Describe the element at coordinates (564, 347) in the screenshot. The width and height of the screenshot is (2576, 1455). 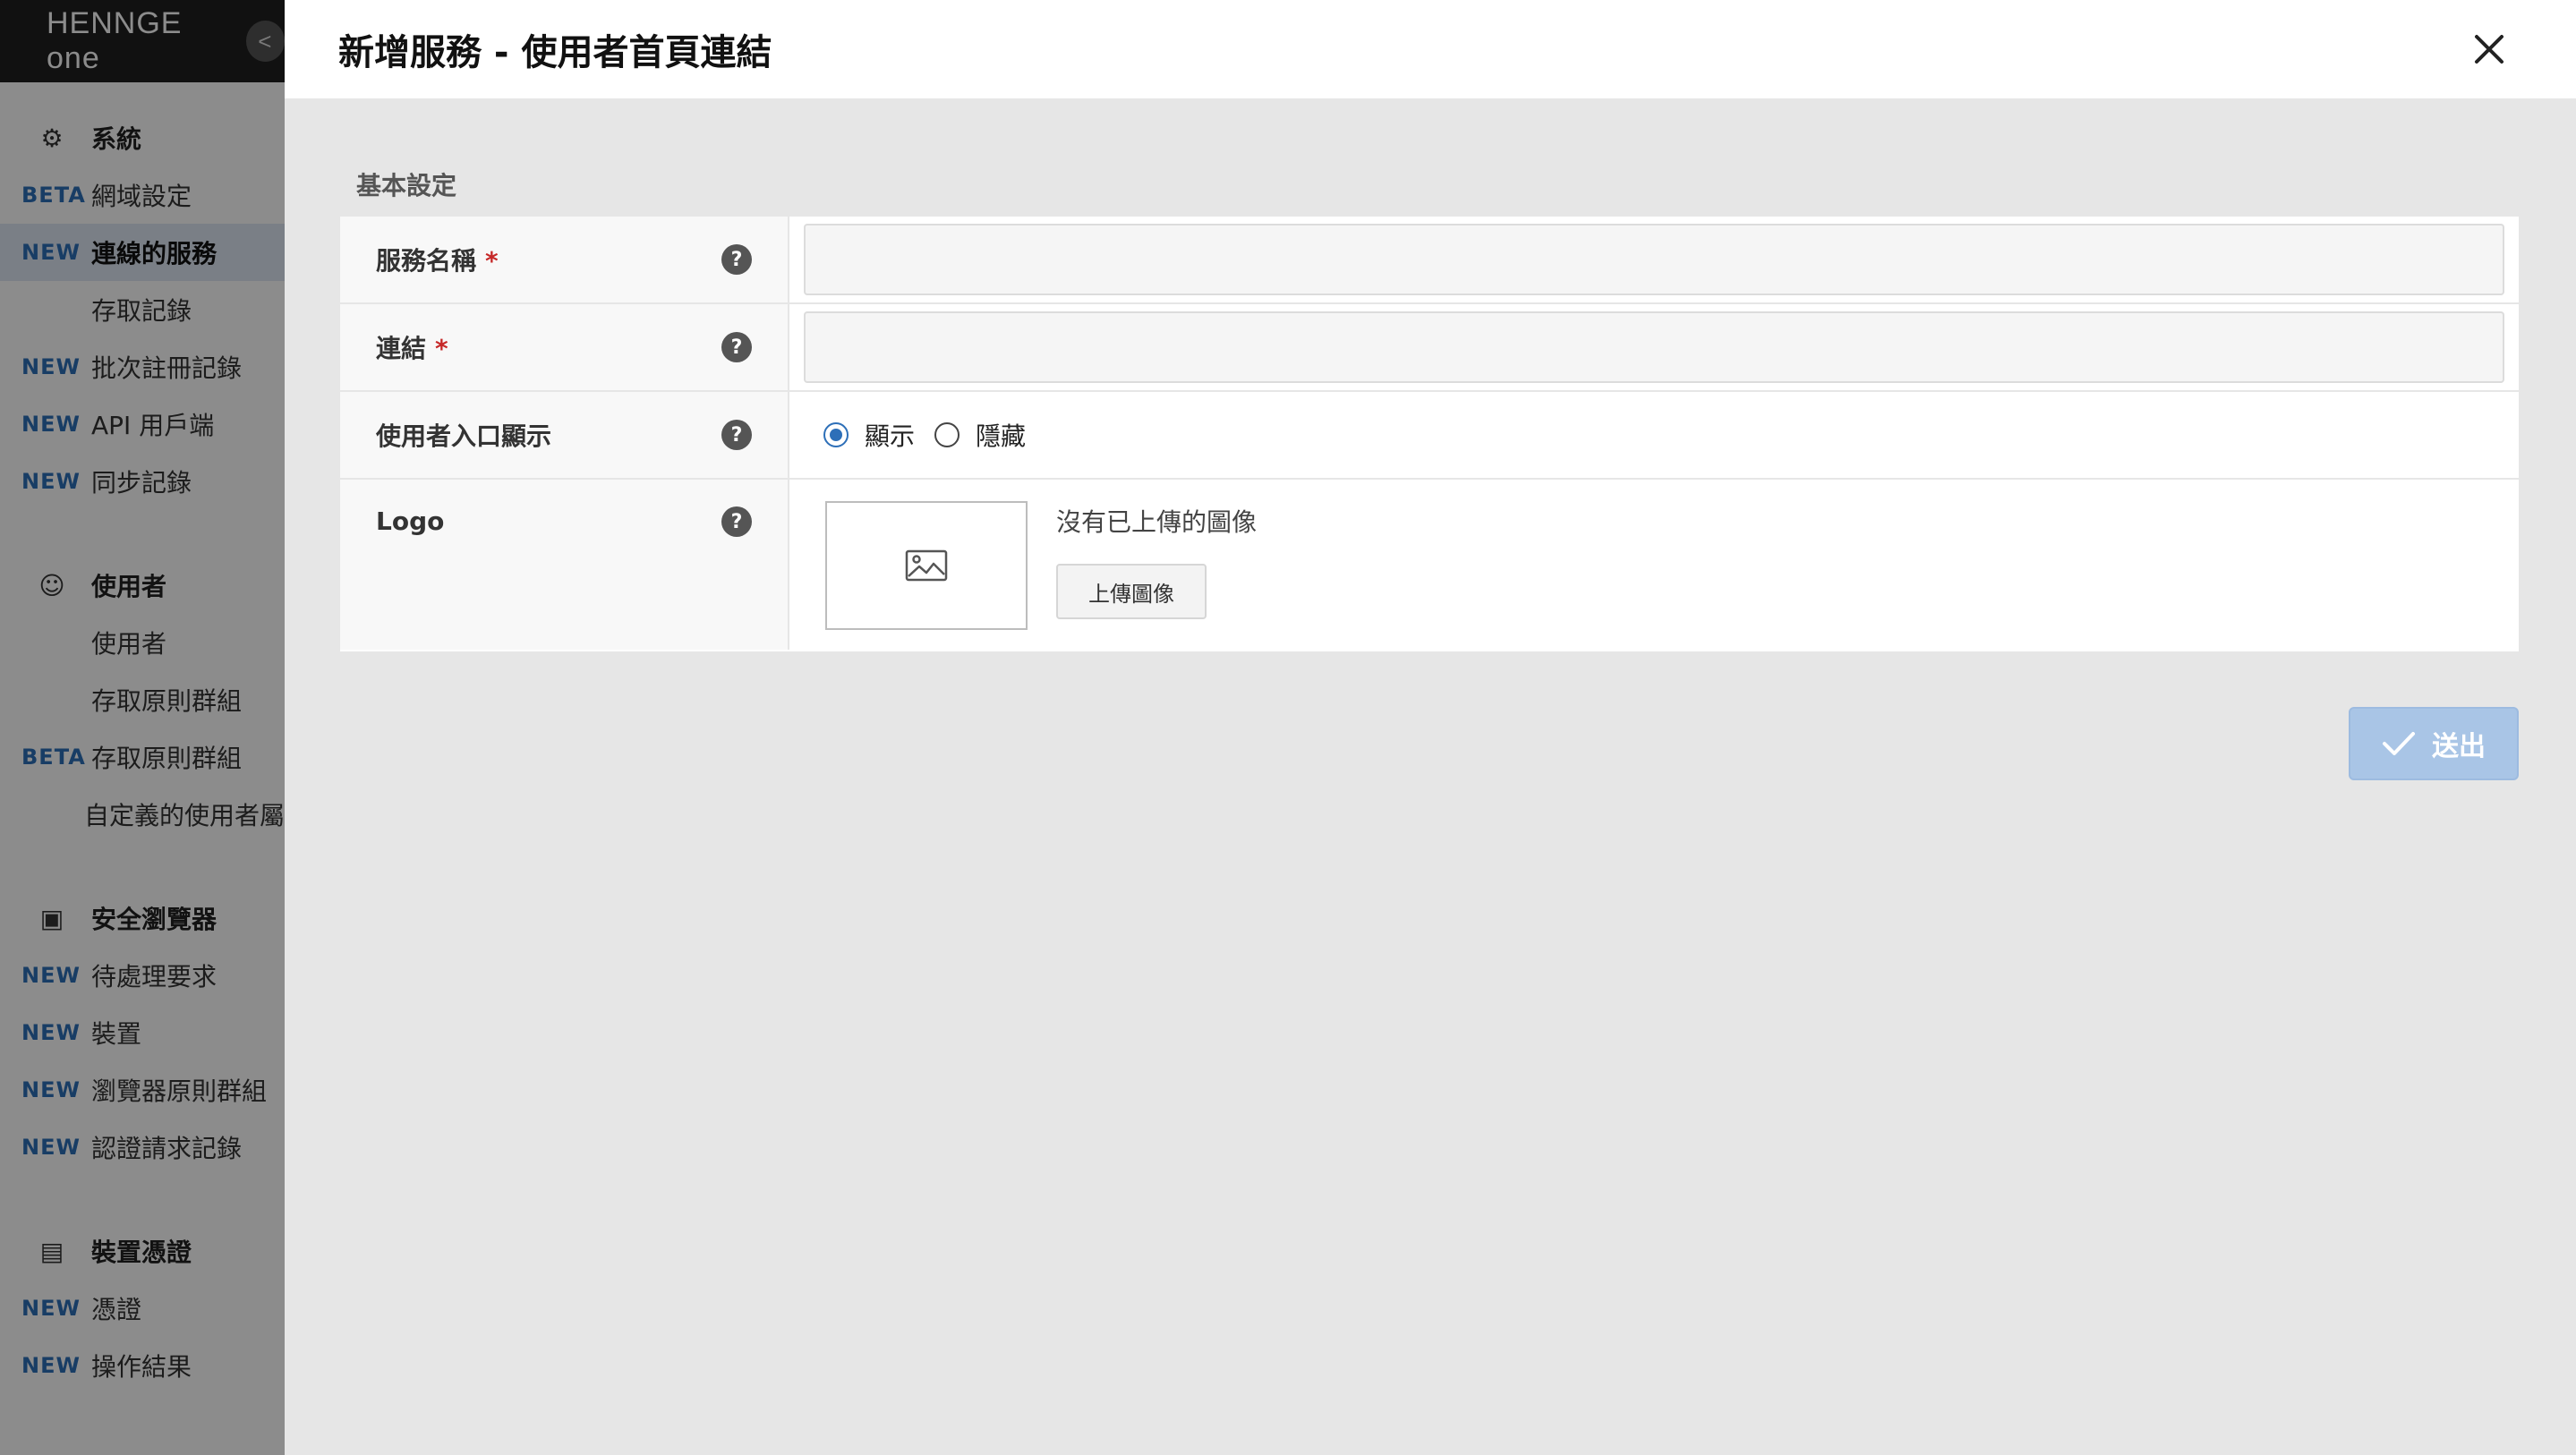
I see `label-cell: 連結 * ?` at that location.